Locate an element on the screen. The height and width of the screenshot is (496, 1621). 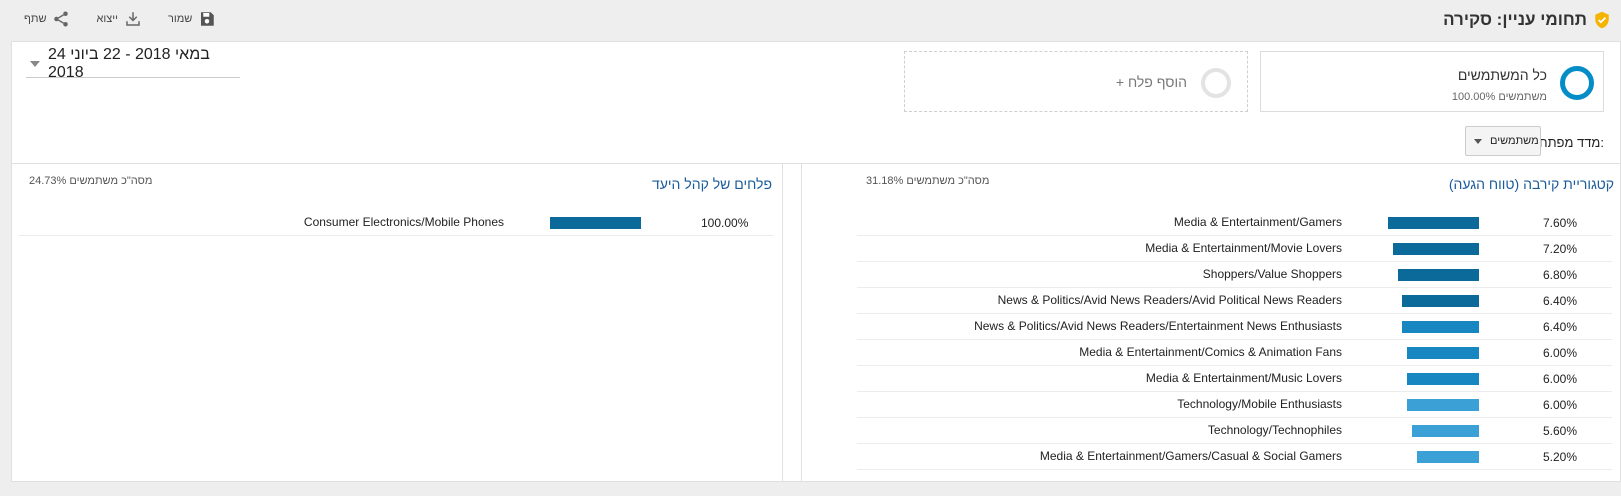
table-row: Technology/Mobile Enthusiasts 6.00% is located at coordinates (1234, 405).